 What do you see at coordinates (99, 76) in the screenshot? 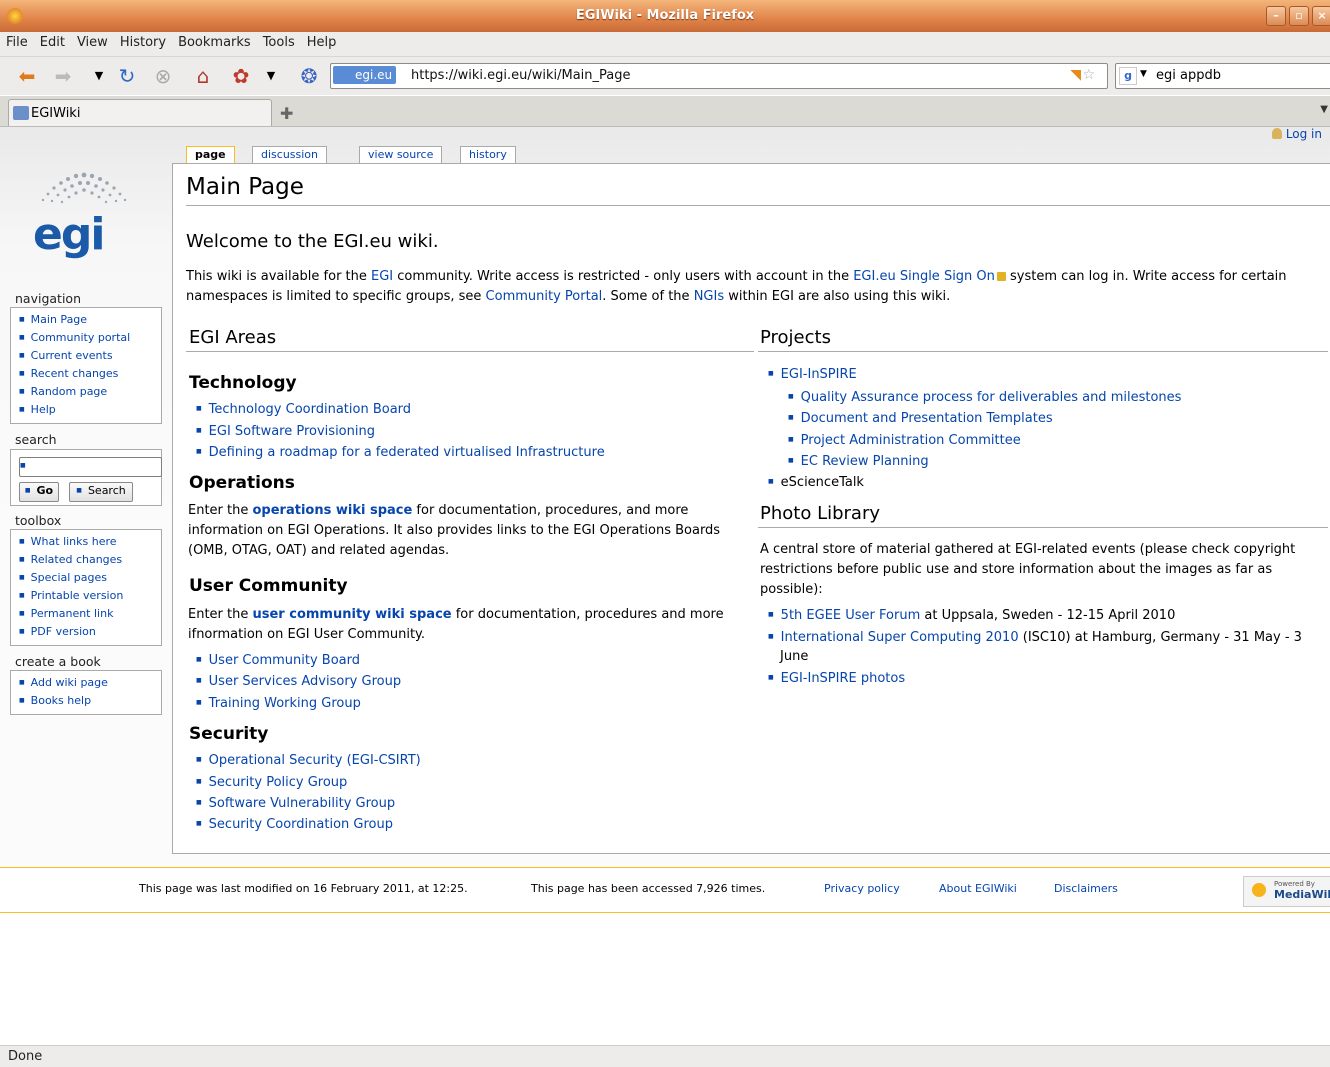
I see `history-dropdown-icon: ▼` at bounding box center [99, 76].